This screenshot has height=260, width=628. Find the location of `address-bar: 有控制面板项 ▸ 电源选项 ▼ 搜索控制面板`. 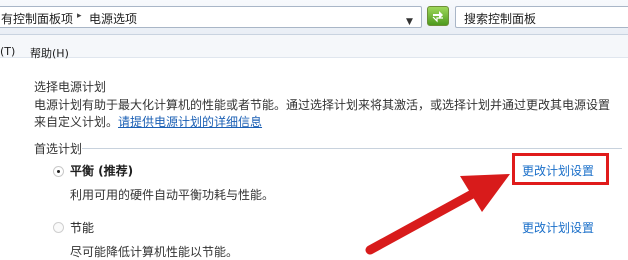

address-bar: 有控制面板项 ▸ 电源选项 ▼ 搜索控制面板 is located at coordinates (314, 17).